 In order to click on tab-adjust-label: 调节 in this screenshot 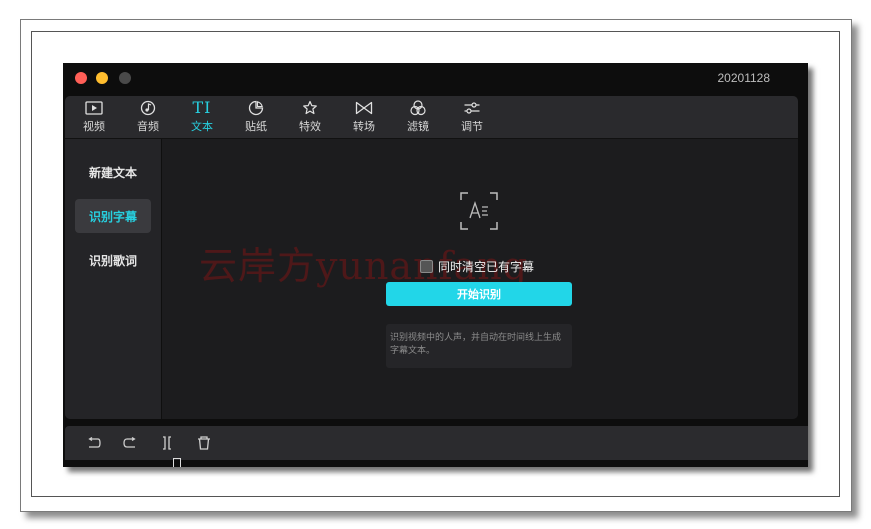, I will do `click(472, 126)`.